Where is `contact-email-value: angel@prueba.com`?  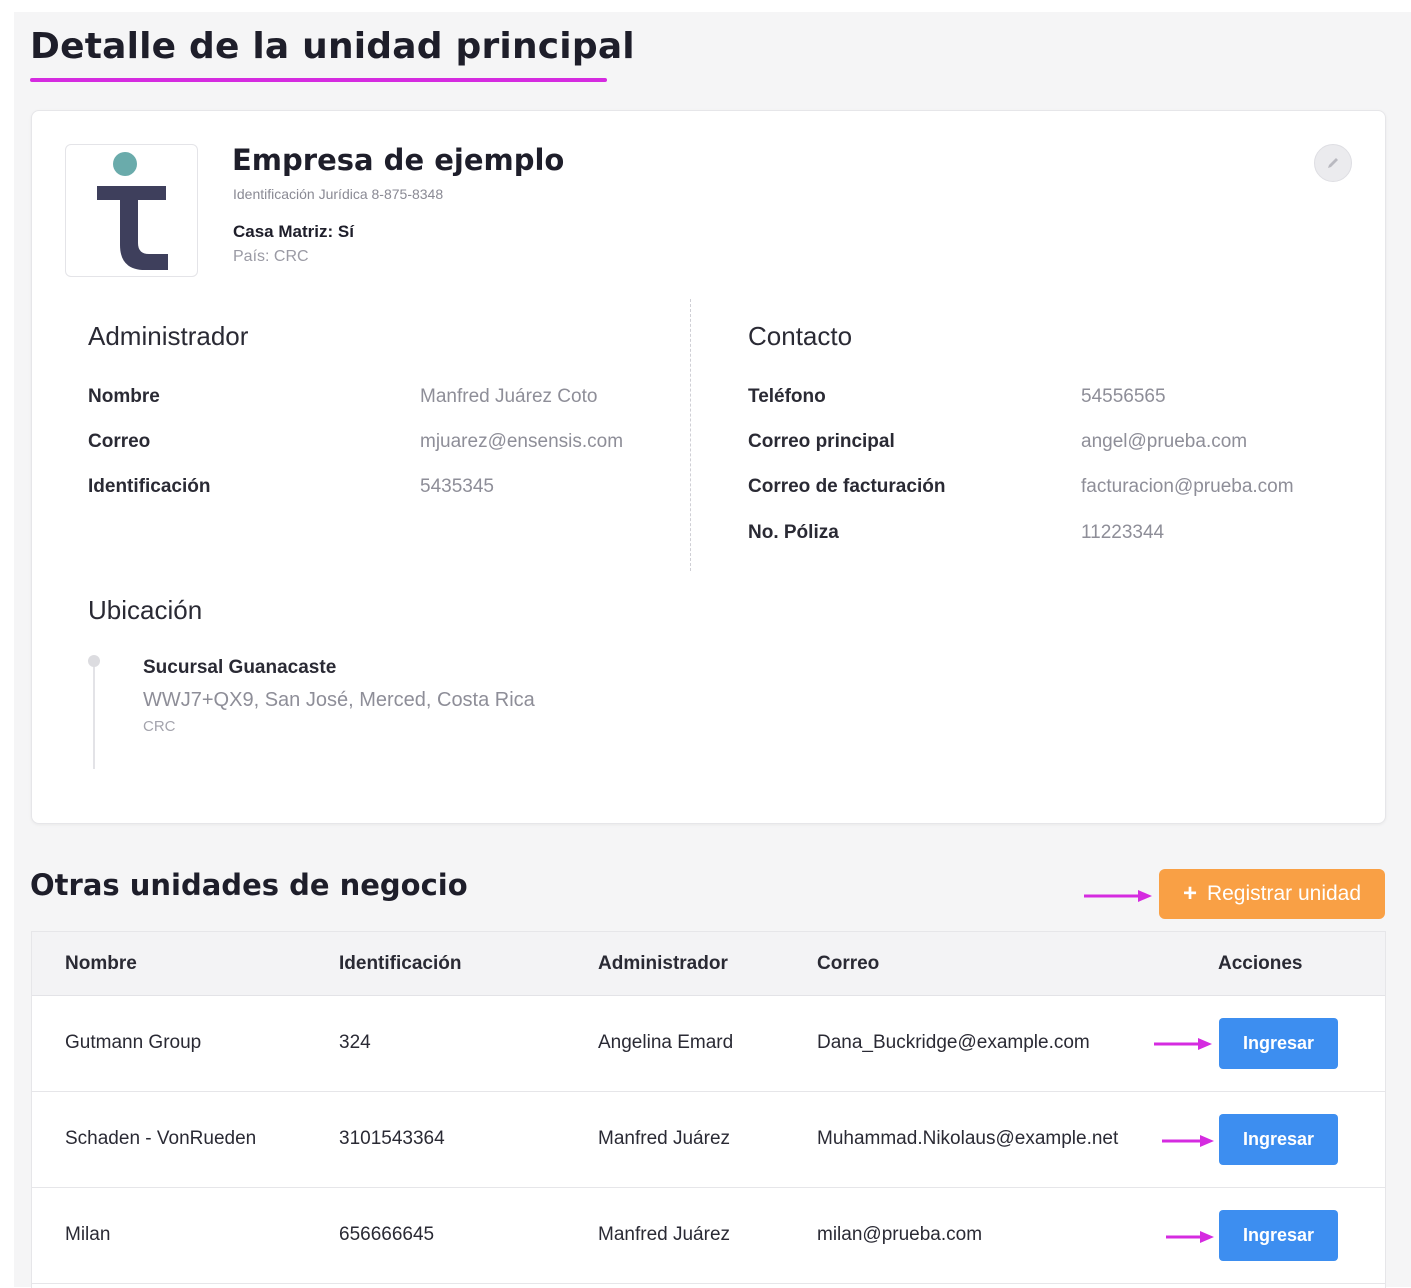 contact-email-value: angel@prueba.com is located at coordinates (1164, 441).